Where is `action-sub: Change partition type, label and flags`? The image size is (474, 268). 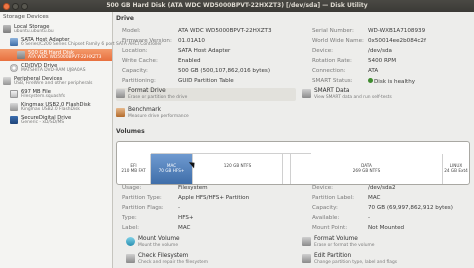 action-sub: Change partition type, label and flags is located at coordinates (356, 262).